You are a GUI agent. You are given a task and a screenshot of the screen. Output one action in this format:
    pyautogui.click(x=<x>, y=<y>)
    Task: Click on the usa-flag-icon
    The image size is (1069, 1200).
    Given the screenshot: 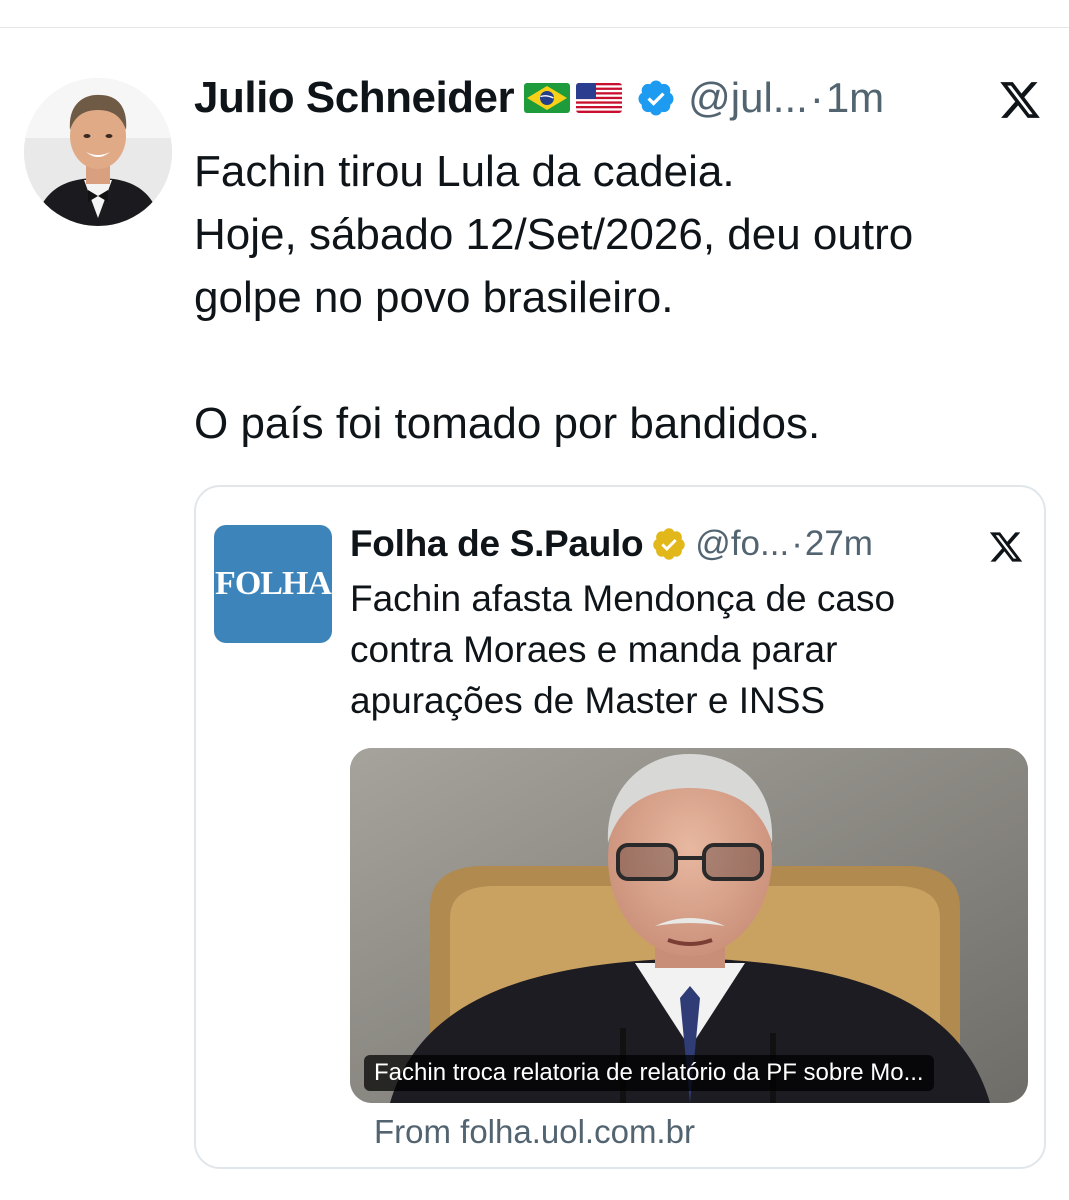 What is the action you would take?
    pyautogui.click(x=599, y=98)
    